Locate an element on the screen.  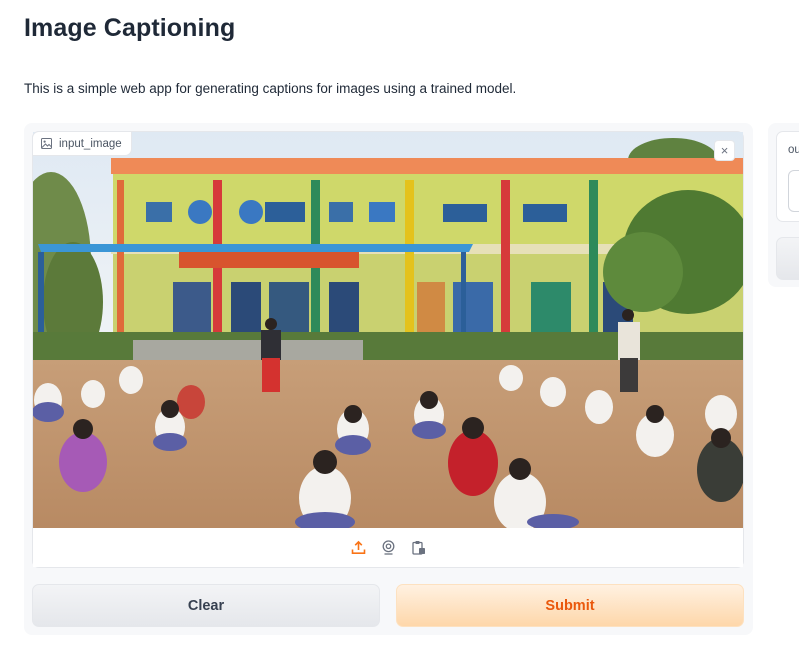
submit-button: Submit is located at coordinates (570, 605).